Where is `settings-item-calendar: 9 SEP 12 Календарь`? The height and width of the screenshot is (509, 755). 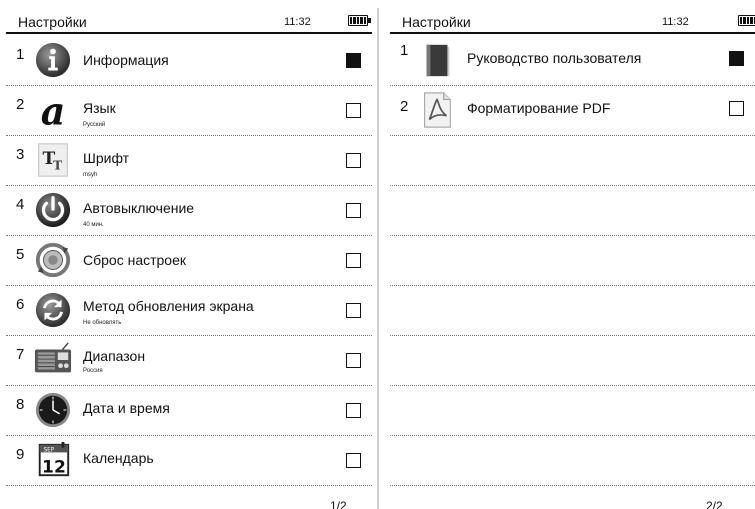 settings-item-calendar: 9 SEP 12 Календарь is located at coordinates (189, 461).